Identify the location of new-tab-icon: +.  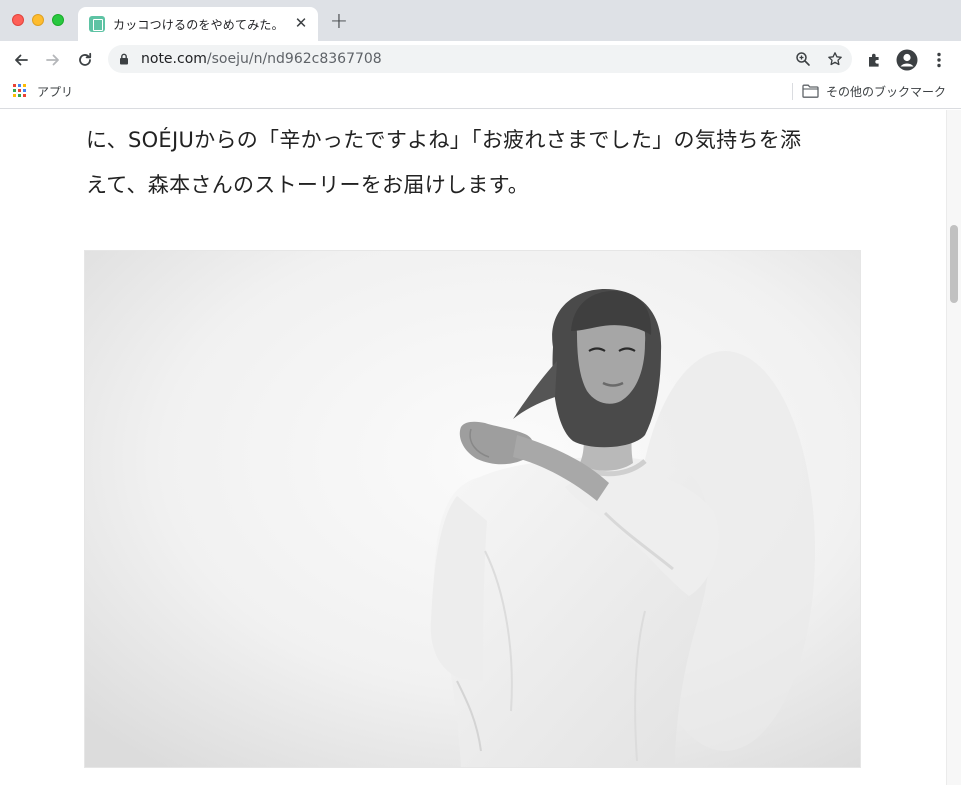
(339, 22).